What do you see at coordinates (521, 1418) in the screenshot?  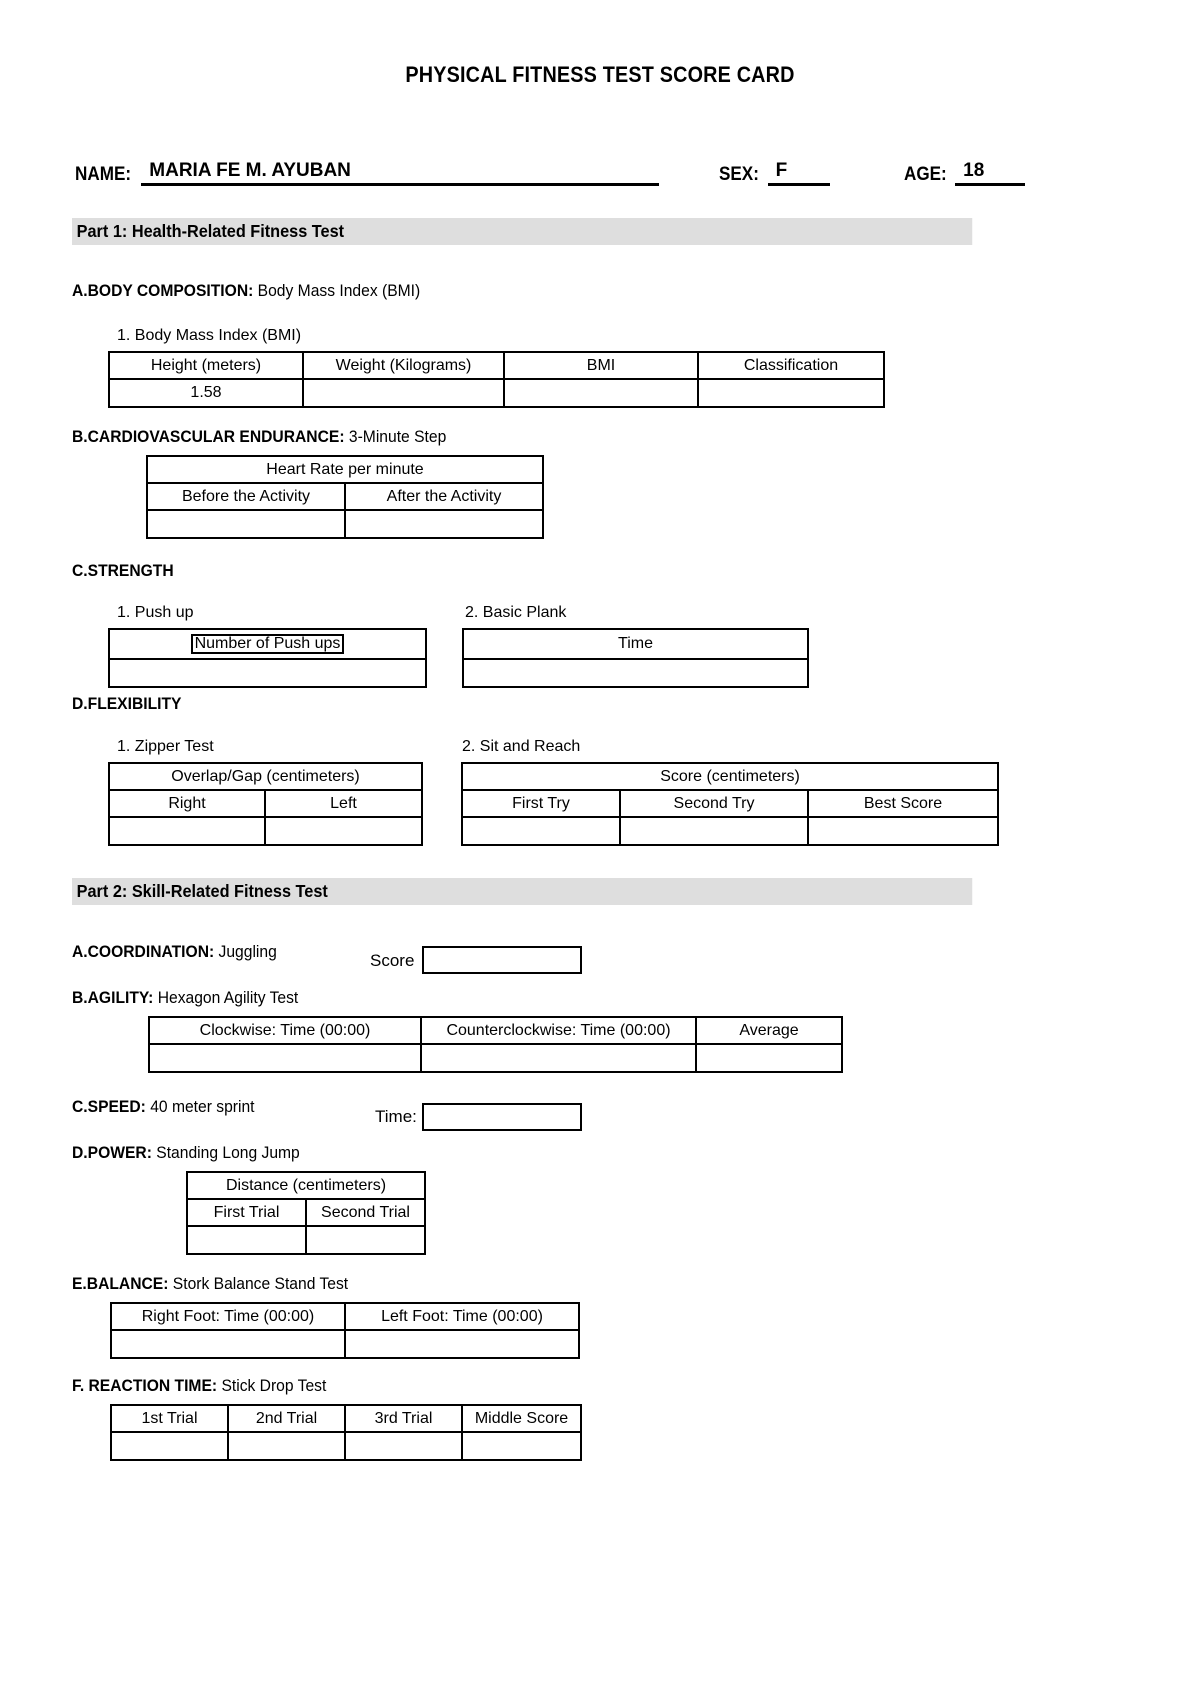 I see `col-middle-score: Middle Score` at bounding box center [521, 1418].